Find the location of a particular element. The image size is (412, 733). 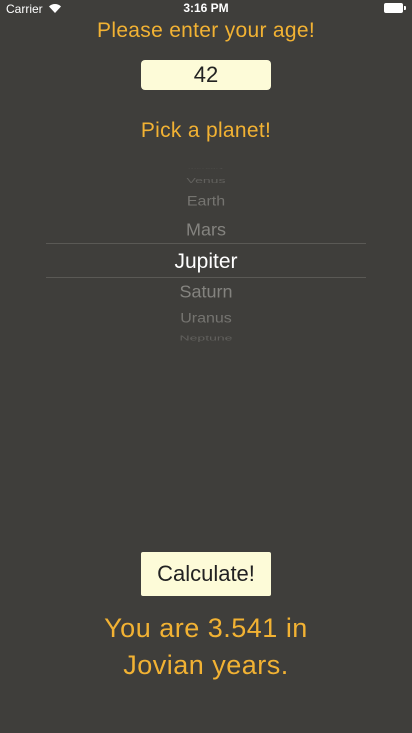

picker-option-jupiter: Jupiter is located at coordinates (206, 261).